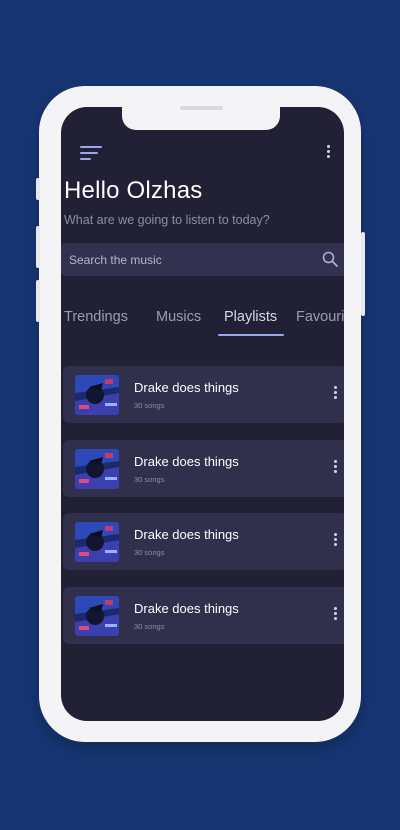  What do you see at coordinates (96, 317) in the screenshot?
I see `tab-trendings: Trendings` at bounding box center [96, 317].